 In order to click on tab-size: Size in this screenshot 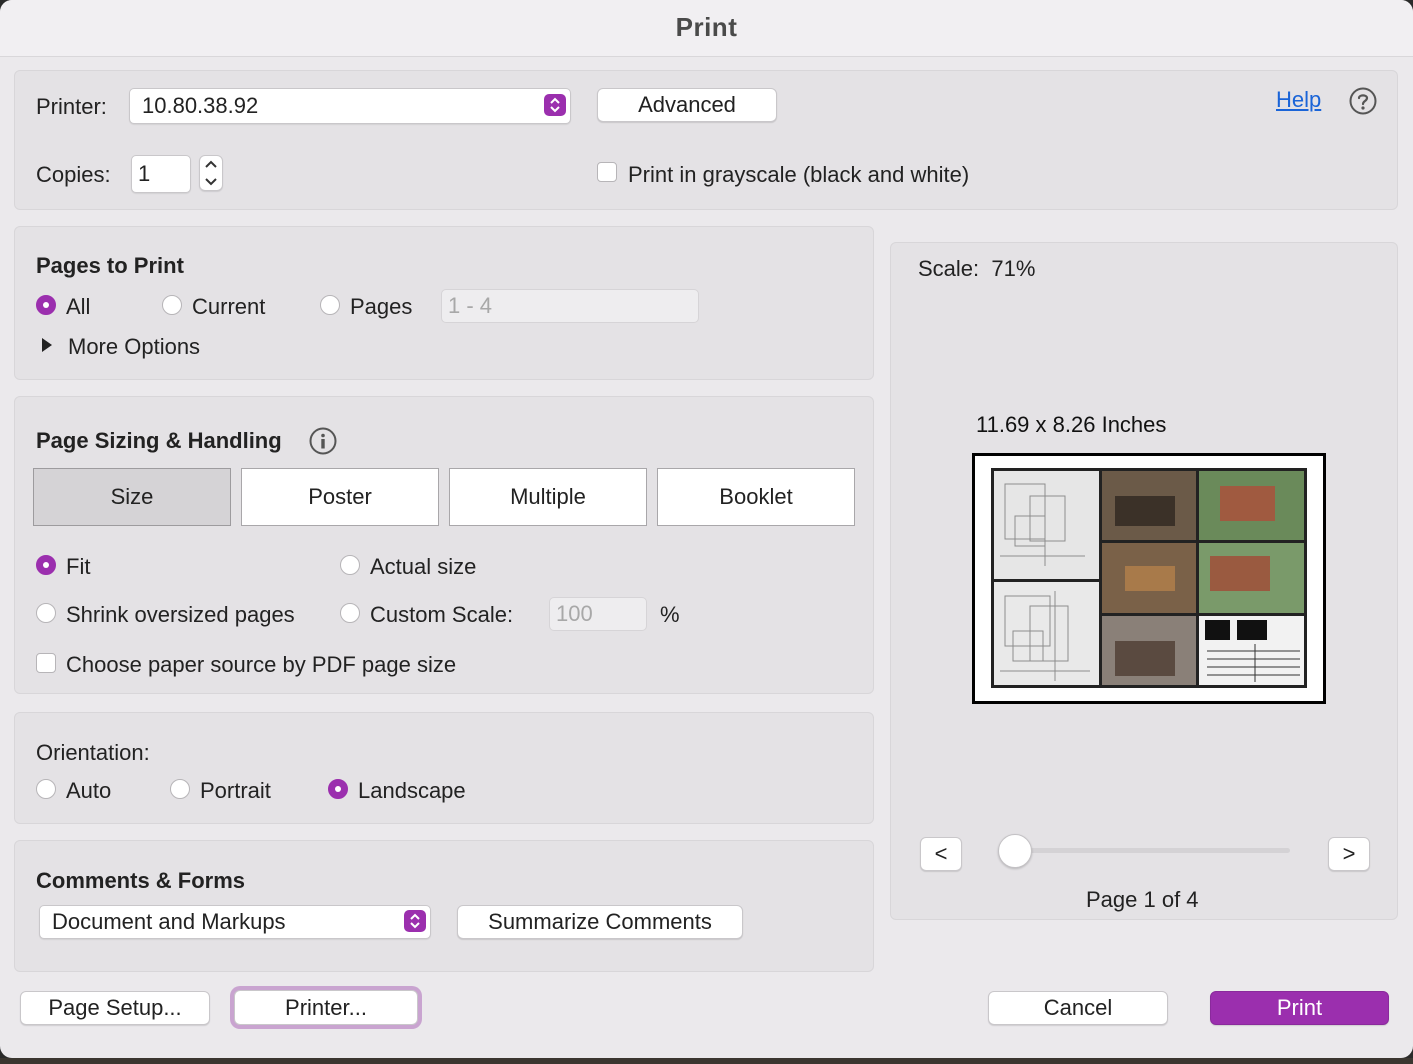, I will do `click(132, 497)`.